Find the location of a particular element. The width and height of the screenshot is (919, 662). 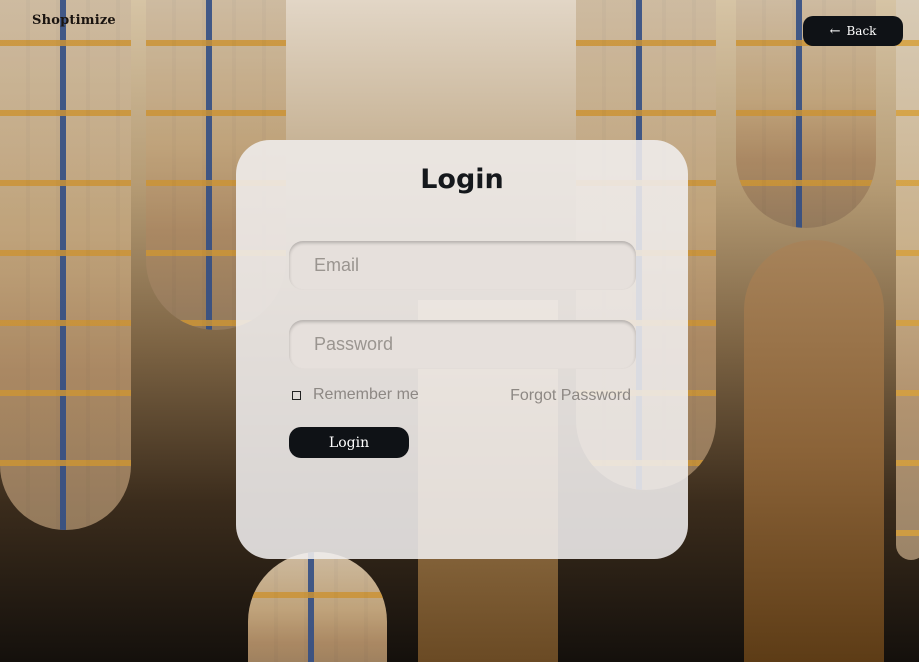

login-button: Login is located at coordinates (349, 442).